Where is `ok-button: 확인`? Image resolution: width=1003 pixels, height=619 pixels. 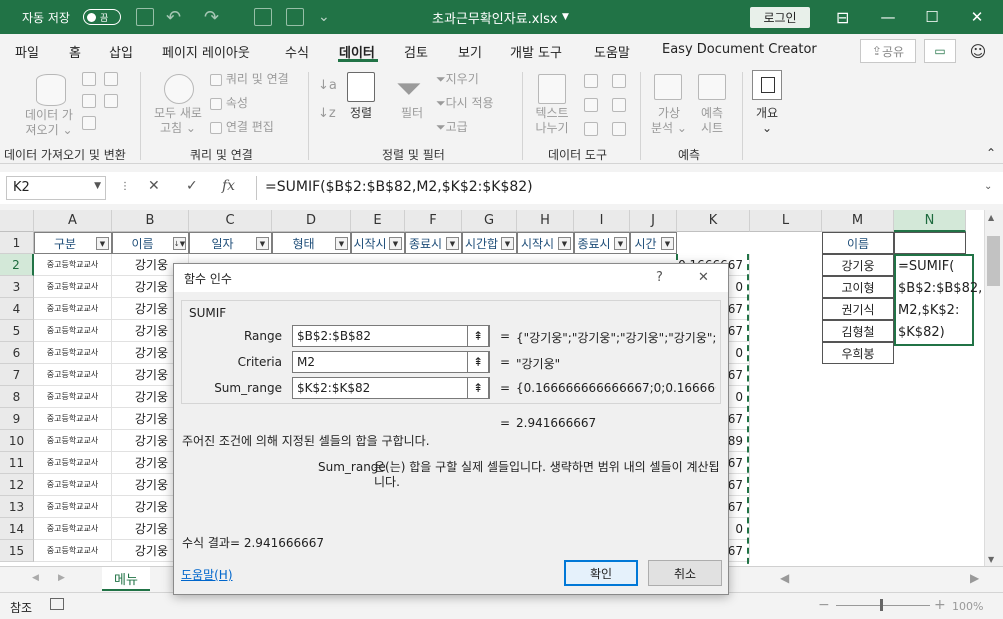
ok-button: 확인 is located at coordinates (601, 573).